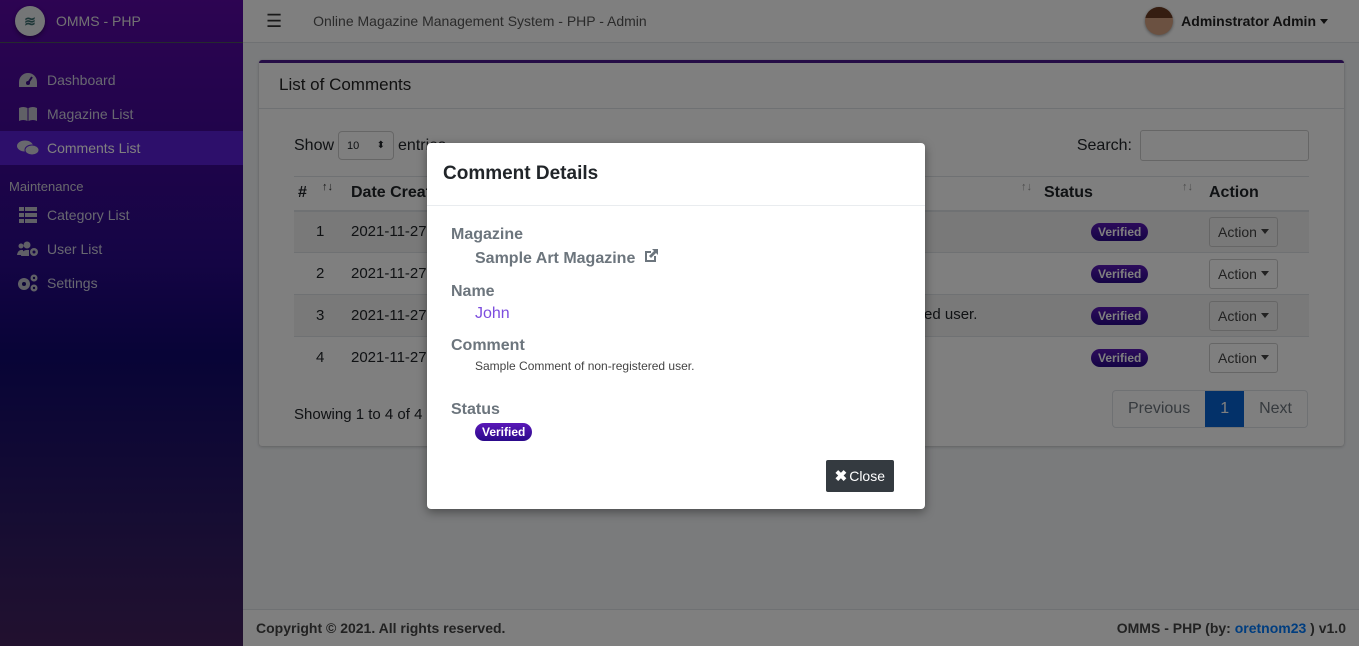 The width and height of the screenshot is (1359, 646). Describe the element at coordinates (555, 258) in the screenshot. I see `magazine-name: Sample Art Magazine` at that location.